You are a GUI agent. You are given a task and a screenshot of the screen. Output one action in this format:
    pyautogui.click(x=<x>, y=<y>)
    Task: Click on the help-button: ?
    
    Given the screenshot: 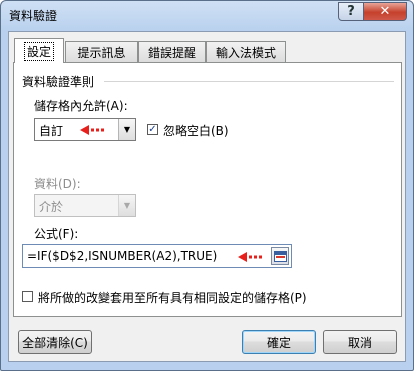 What is the action you would take?
    pyautogui.click(x=351, y=11)
    